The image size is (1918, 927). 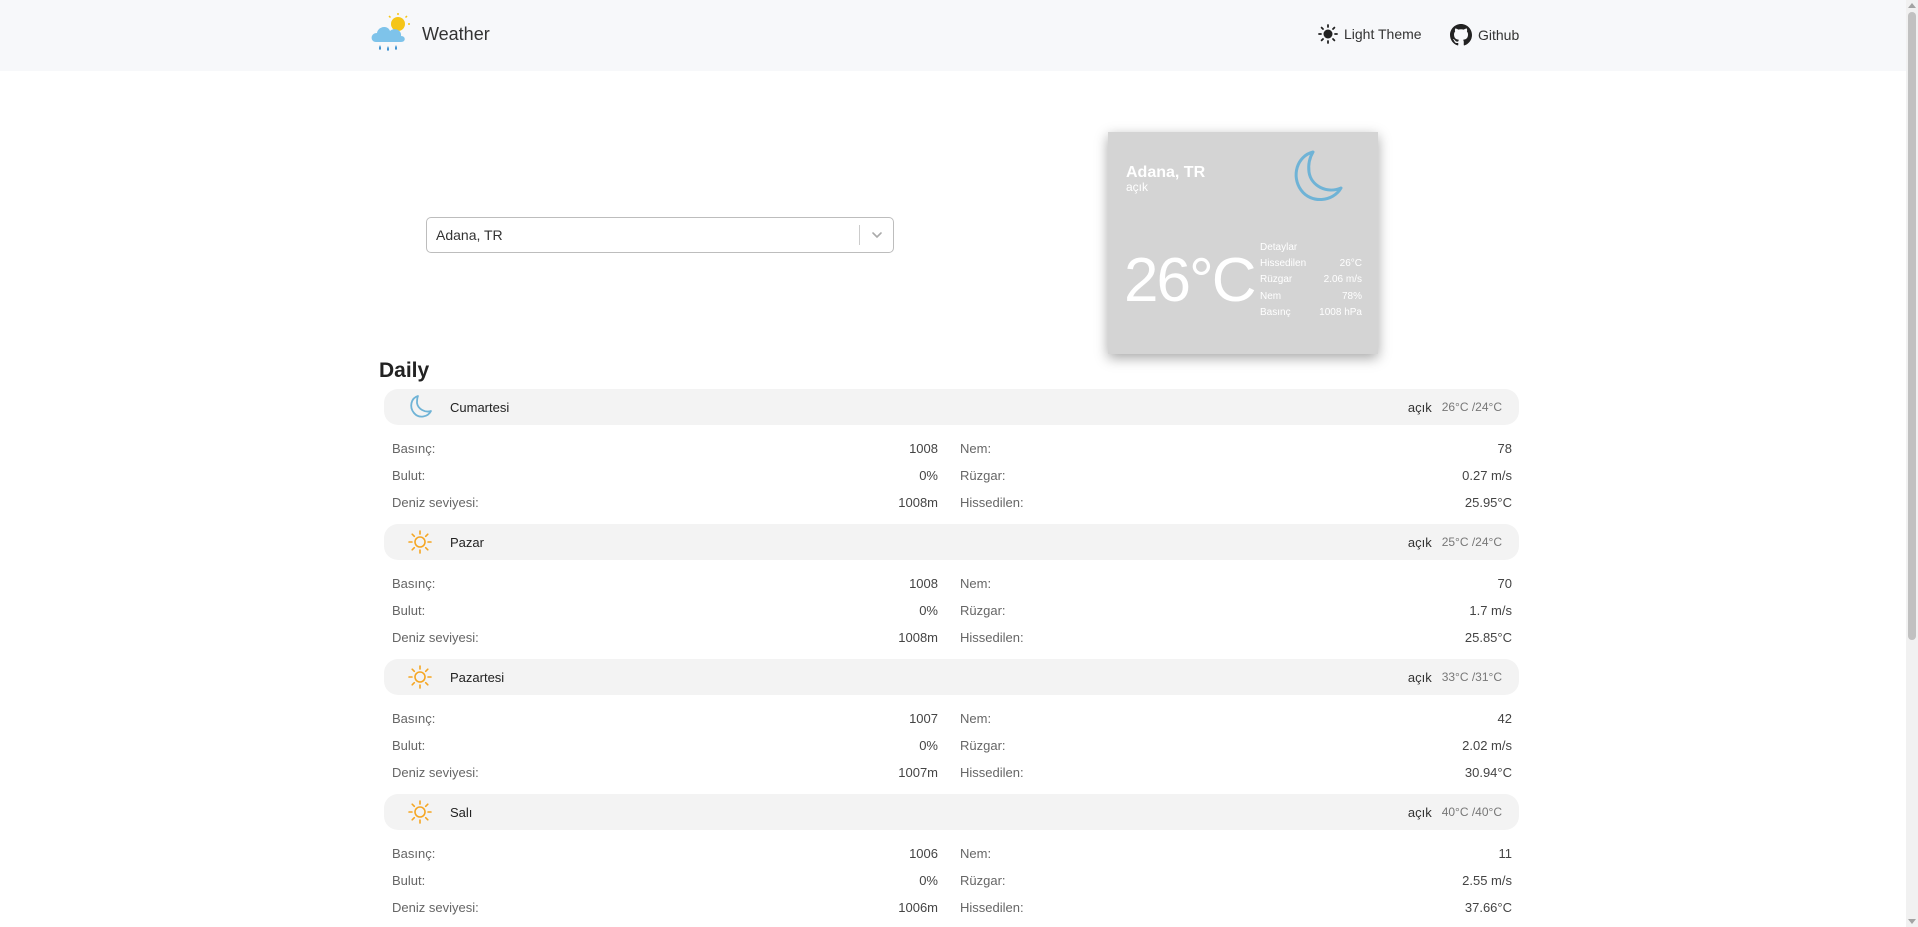 What do you see at coordinates (952, 880) in the screenshot?
I see `day-detail-row: Bulut: 0% Rüzgar: 2.55 m/s` at bounding box center [952, 880].